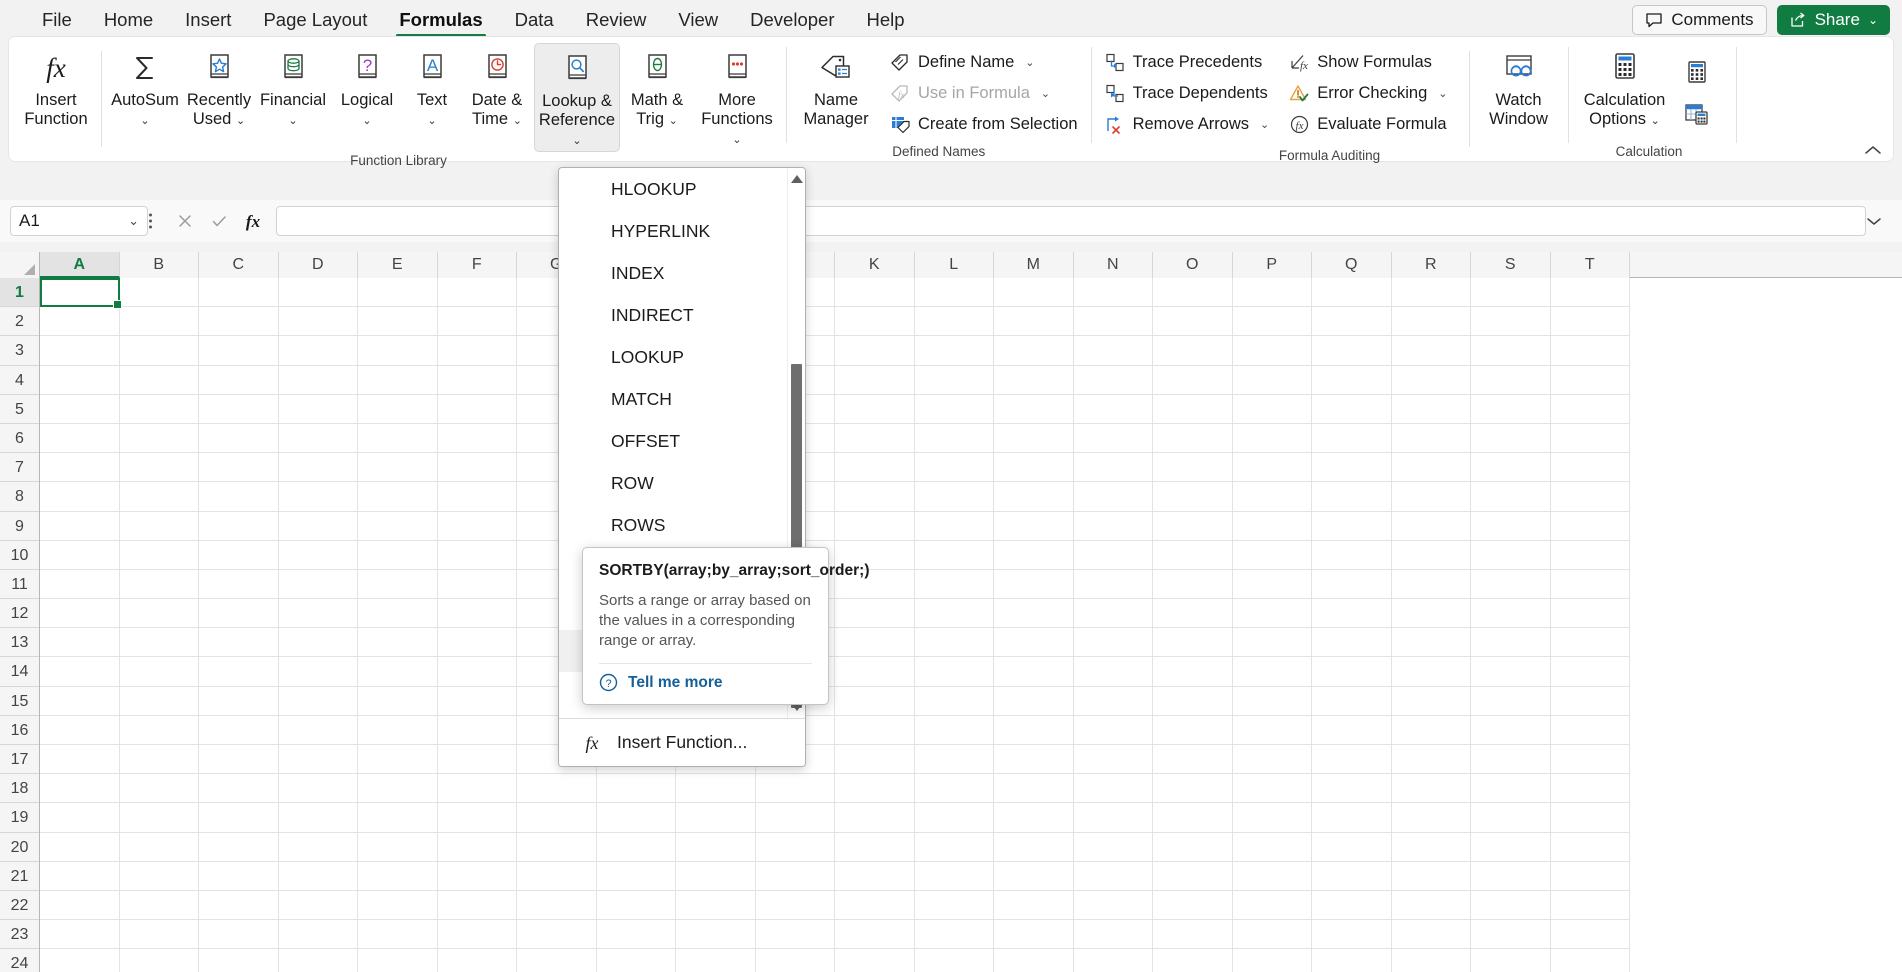  What do you see at coordinates (1352, 935) in the screenshot?
I see `cell-Q23` at bounding box center [1352, 935].